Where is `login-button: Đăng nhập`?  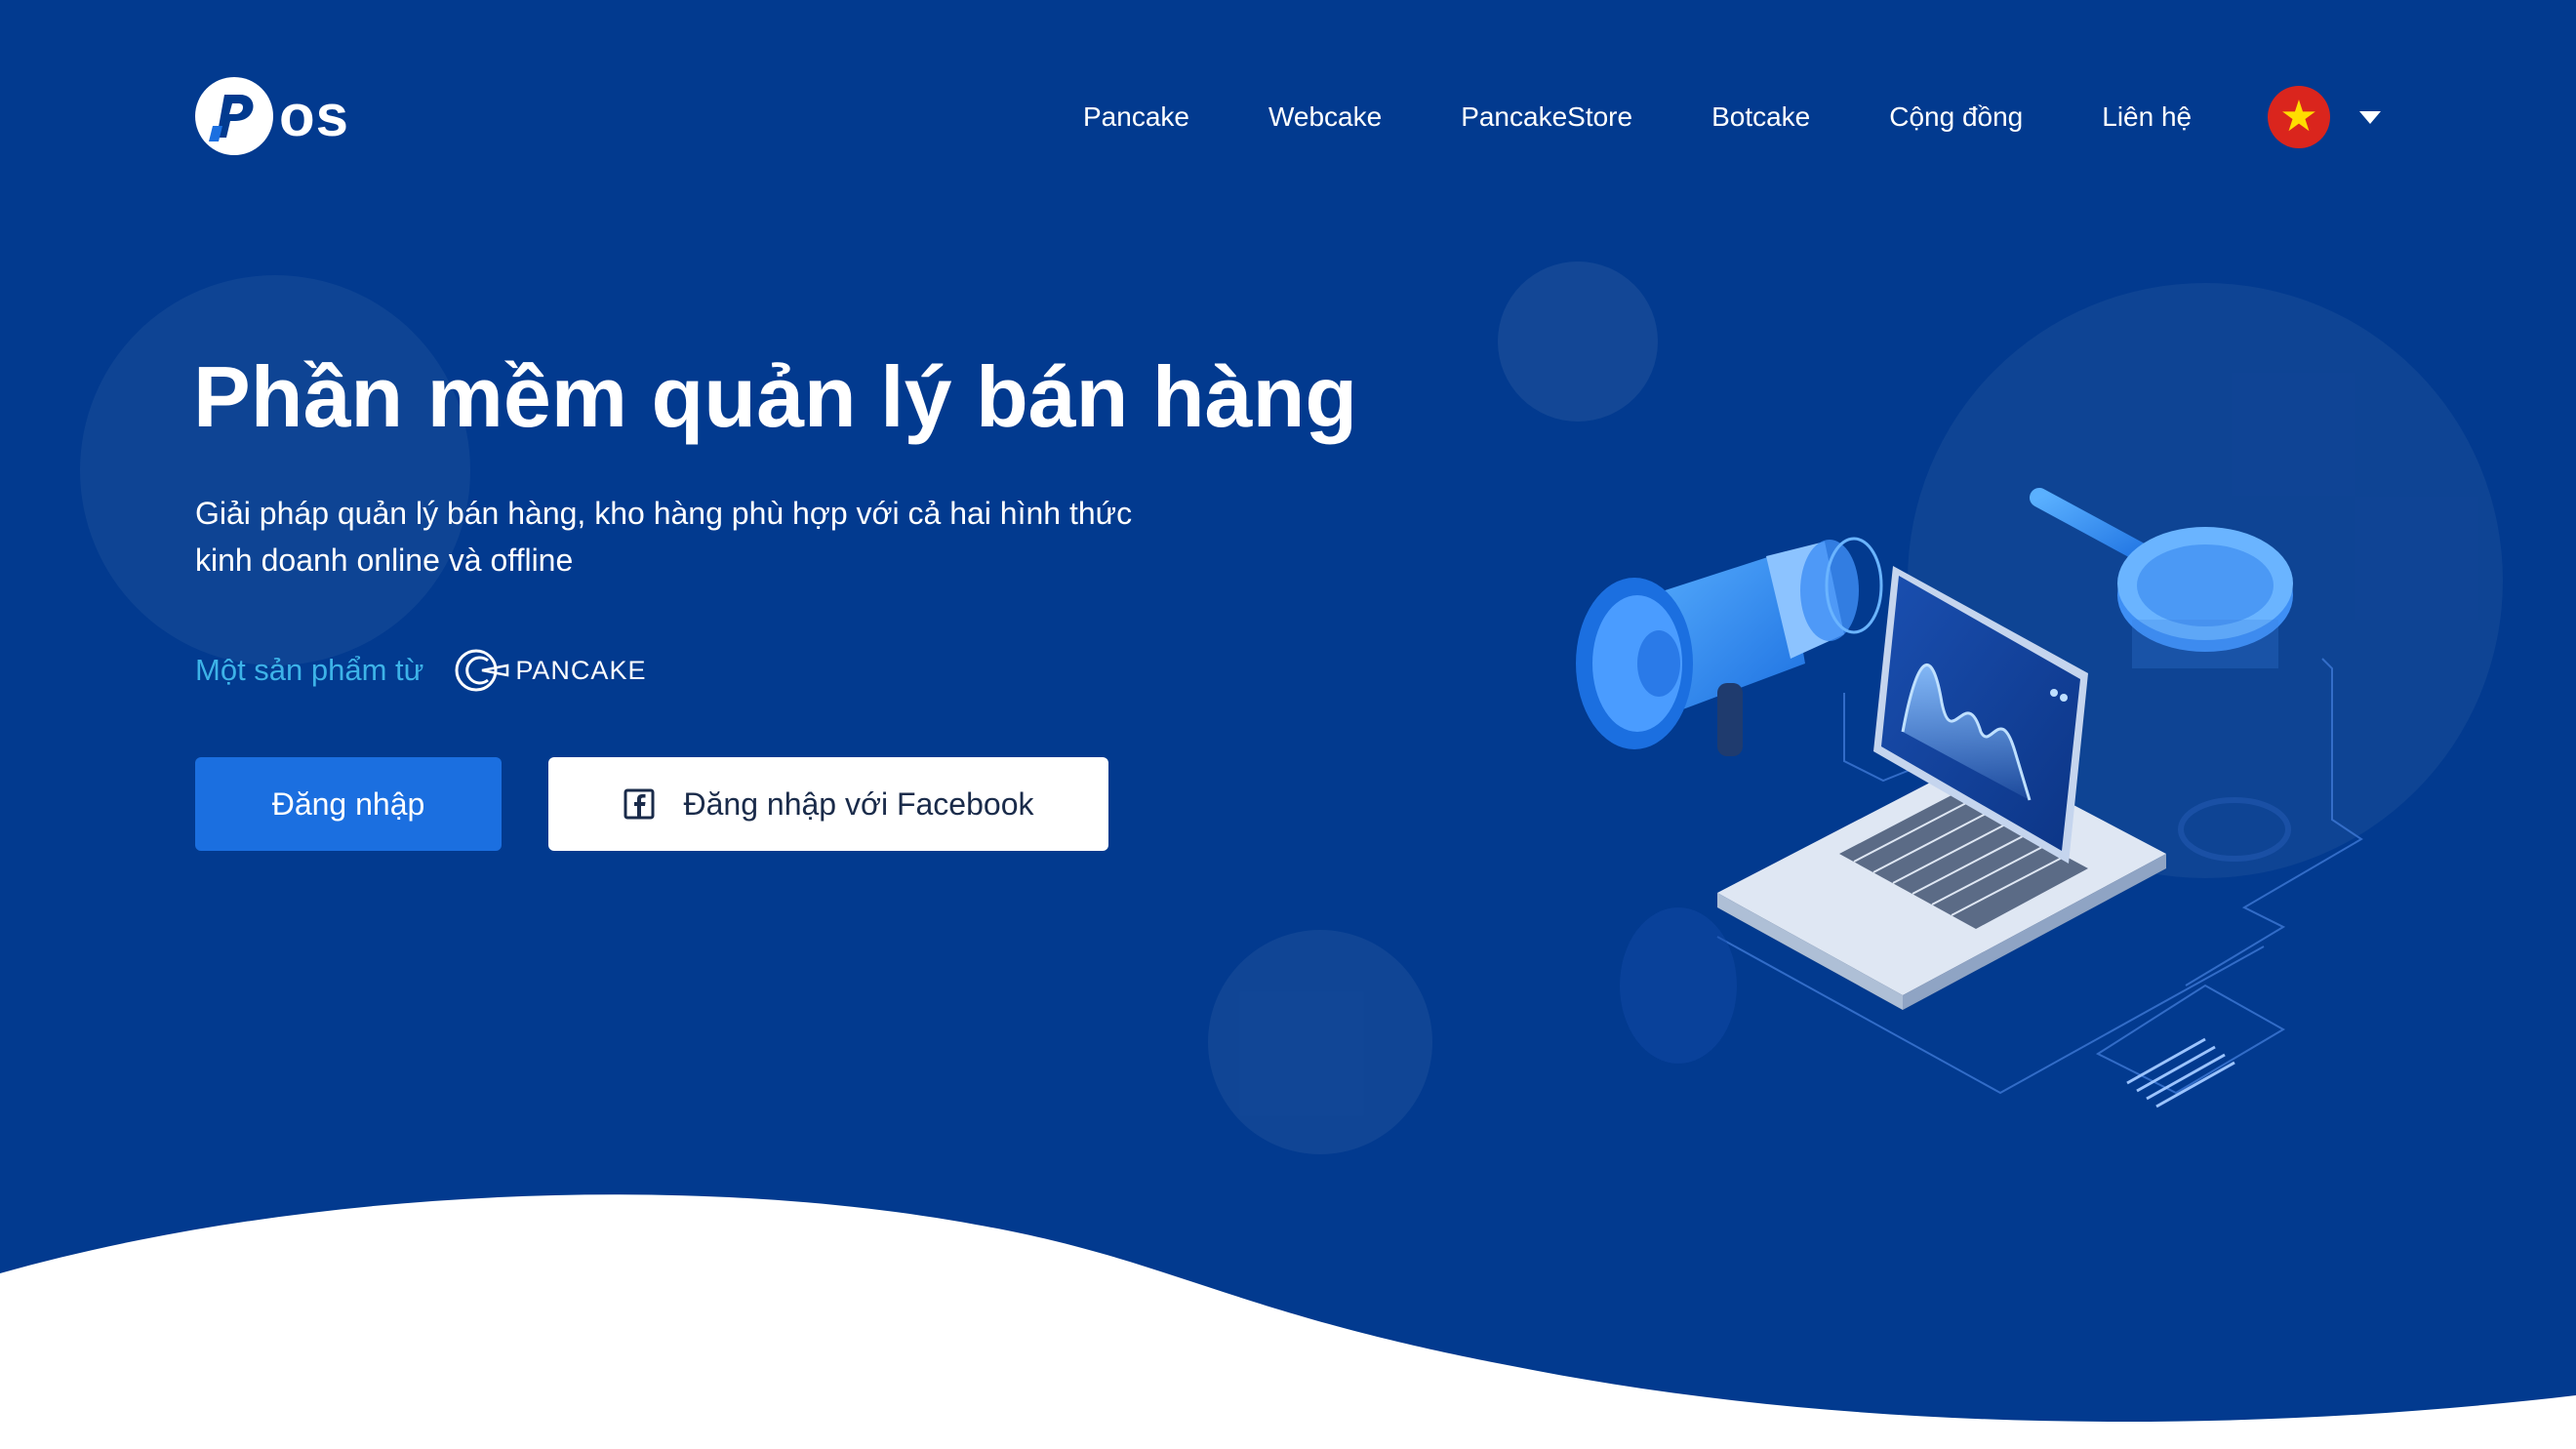
login-button: Đăng nhập is located at coordinates (348, 804).